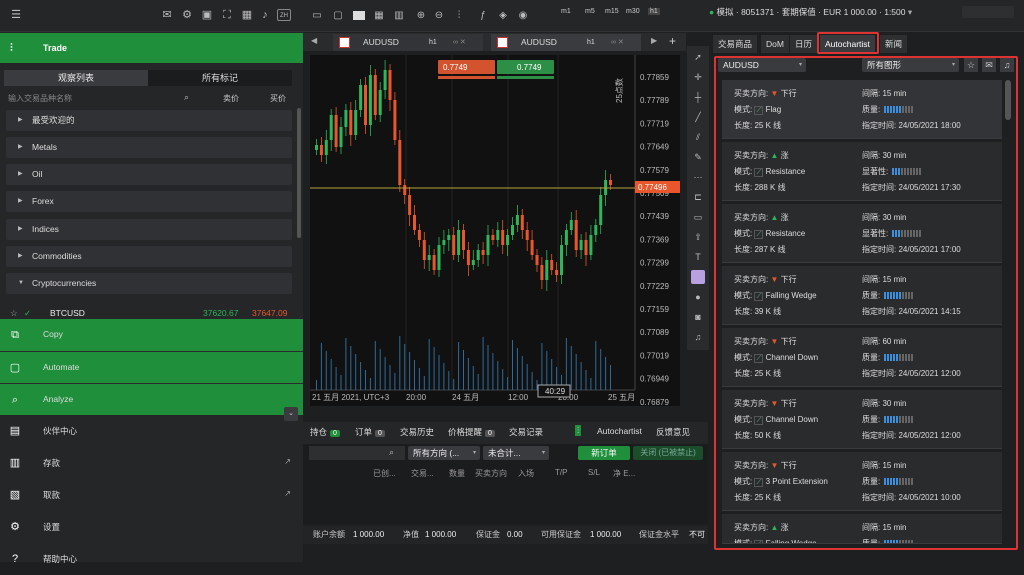 Image resolution: width=1024 pixels, height=575 pixels. Describe the element at coordinates (151, 335) in the screenshot. I see `sidebar-item-copy: ⧉ Copy` at that location.